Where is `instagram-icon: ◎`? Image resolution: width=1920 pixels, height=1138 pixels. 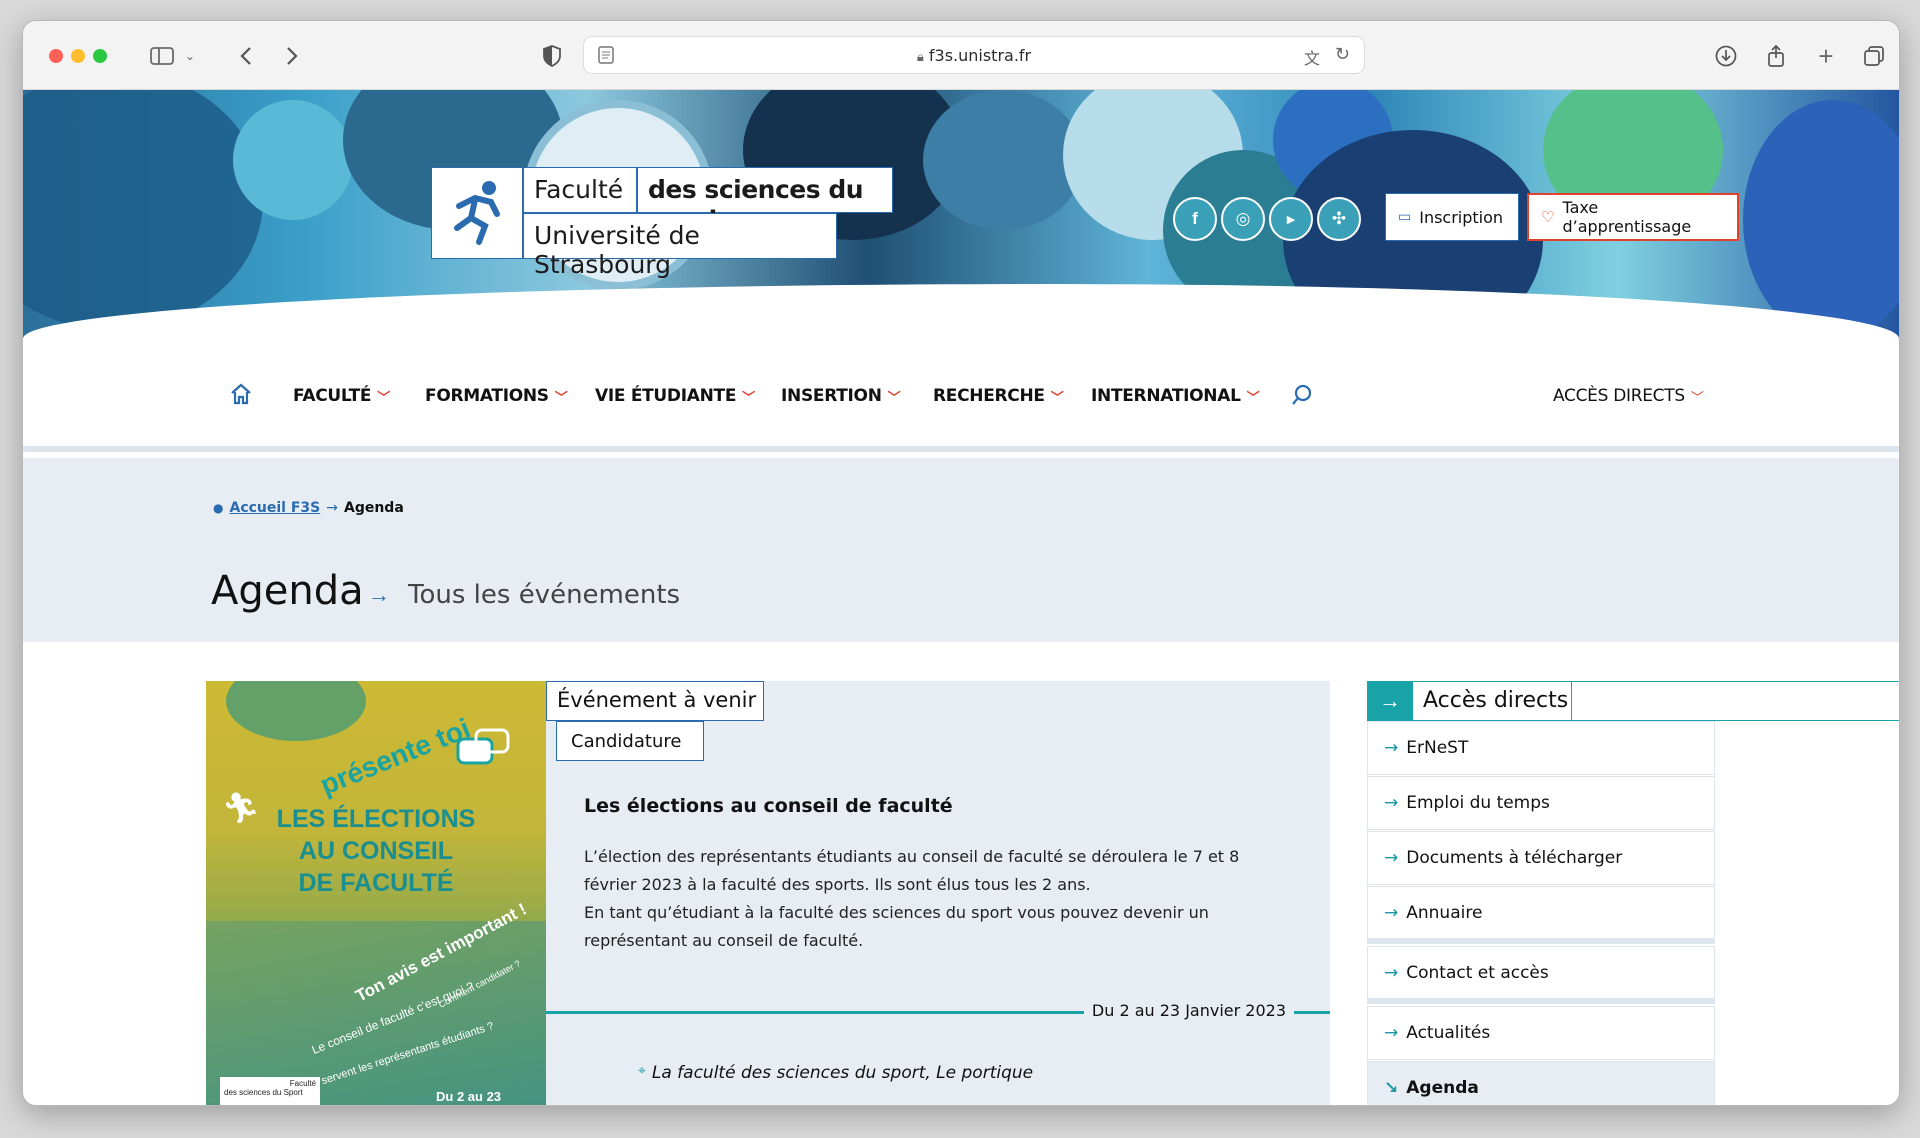 instagram-icon: ◎ is located at coordinates (1243, 219).